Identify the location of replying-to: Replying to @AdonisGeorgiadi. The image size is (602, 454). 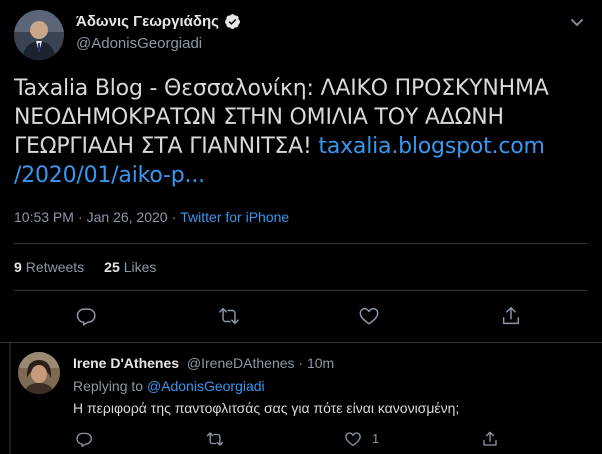
(169, 386).